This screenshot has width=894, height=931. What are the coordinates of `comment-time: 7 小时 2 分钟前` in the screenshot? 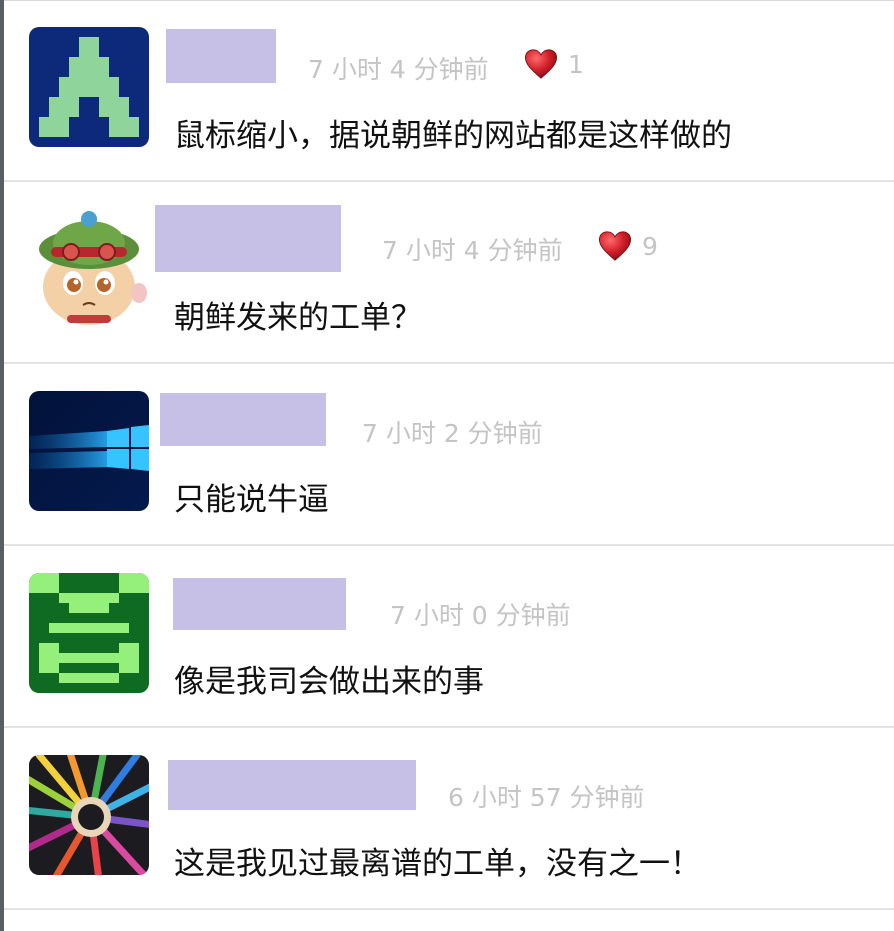 It's located at (452, 433).